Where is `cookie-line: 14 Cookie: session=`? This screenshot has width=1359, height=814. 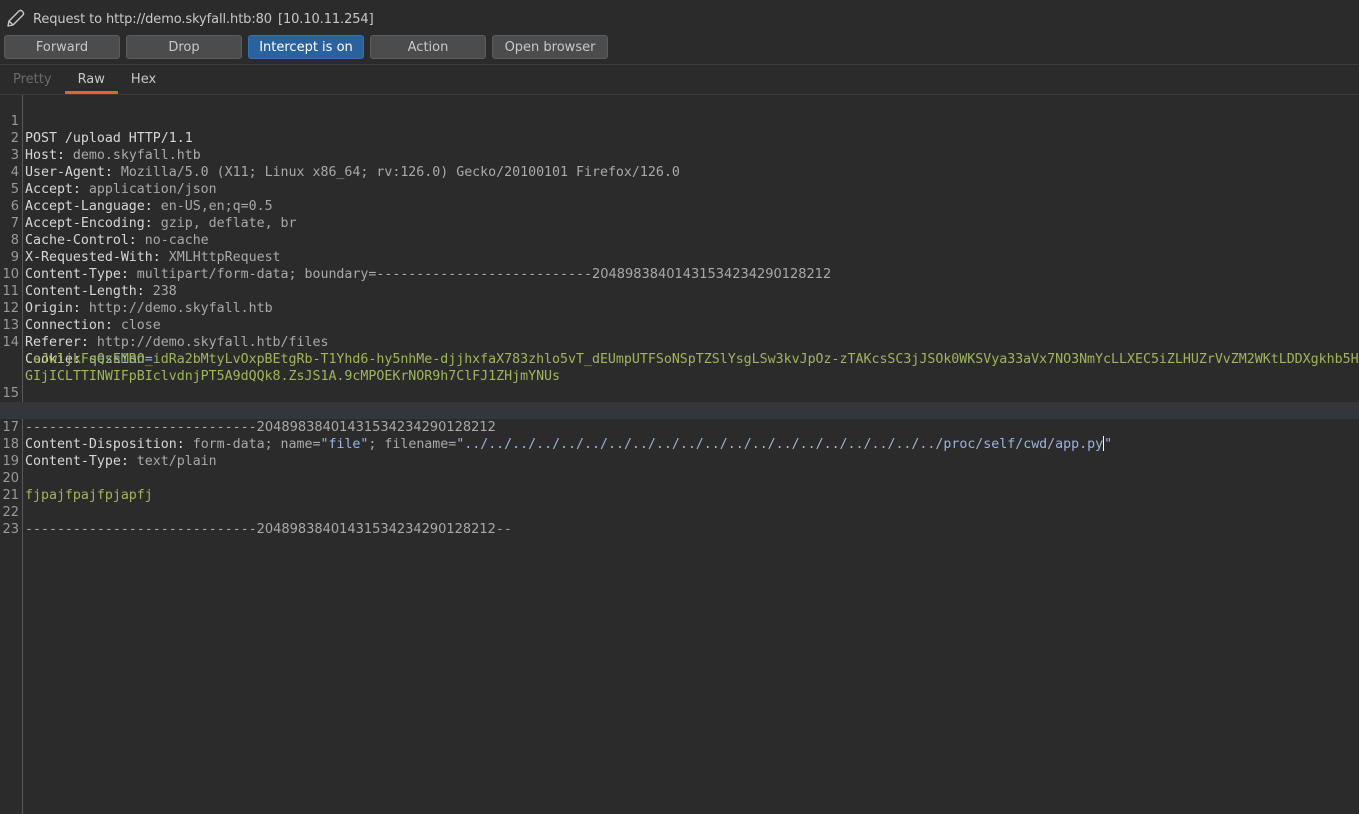 cookie-line: 14 Cookie: session= is located at coordinates (679, 342).